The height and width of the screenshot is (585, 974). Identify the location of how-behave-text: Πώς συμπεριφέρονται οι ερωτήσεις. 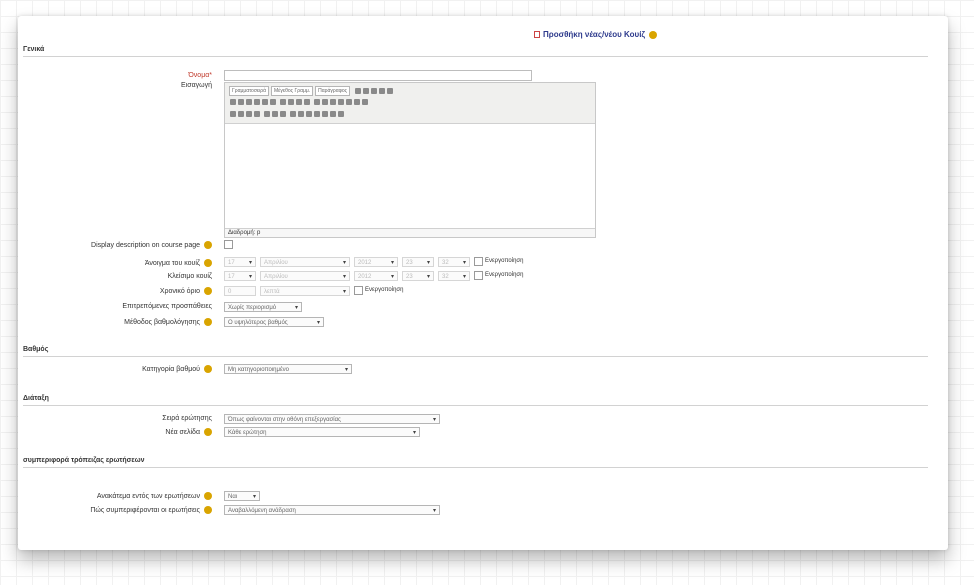
(145, 510).